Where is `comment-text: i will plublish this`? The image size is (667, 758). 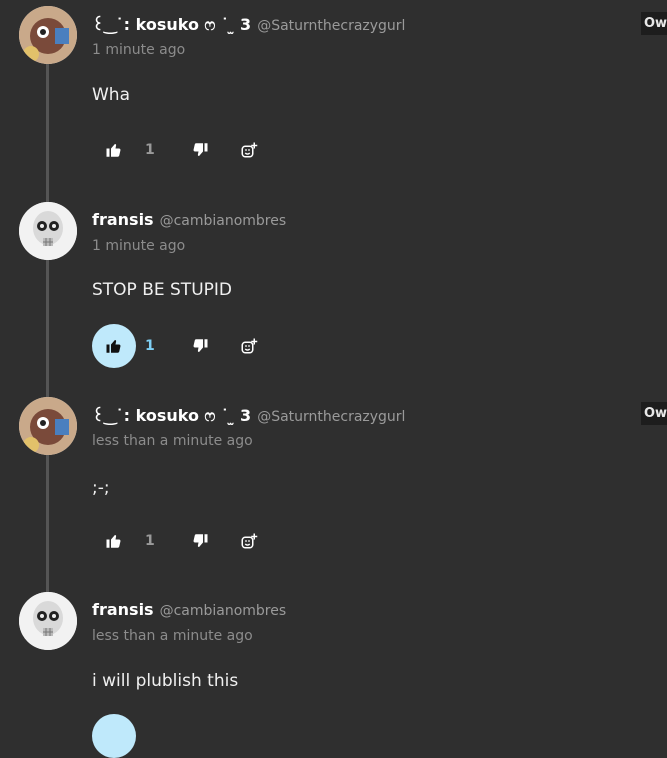 comment-text: i will plublish this is located at coordinates (165, 681).